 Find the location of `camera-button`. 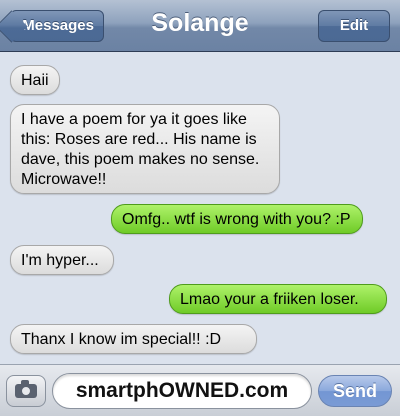

camera-button is located at coordinates (26, 391).